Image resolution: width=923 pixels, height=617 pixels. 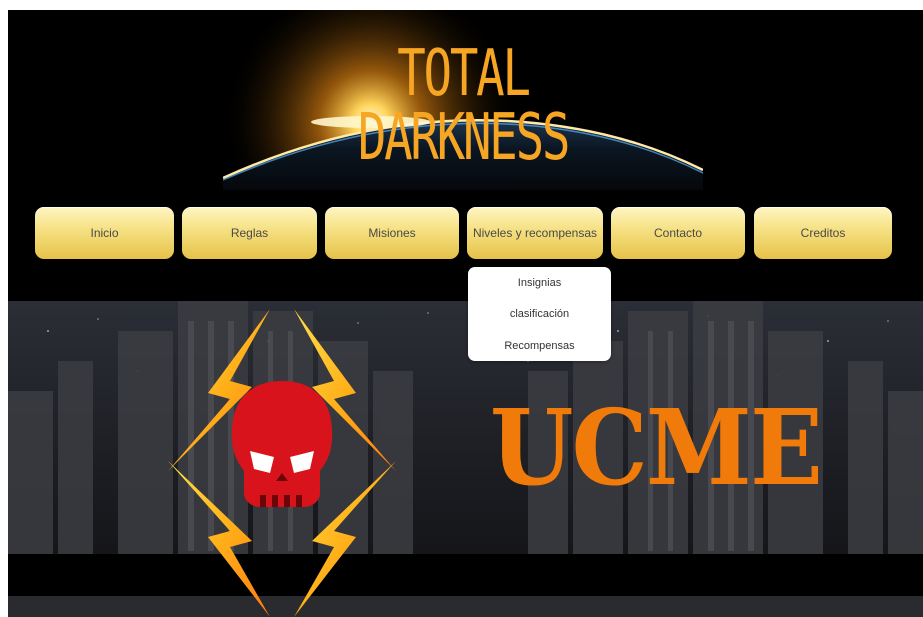 What do you see at coordinates (539, 283) in the screenshot?
I see `dropdown-item-insignias: Insignias` at bounding box center [539, 283].